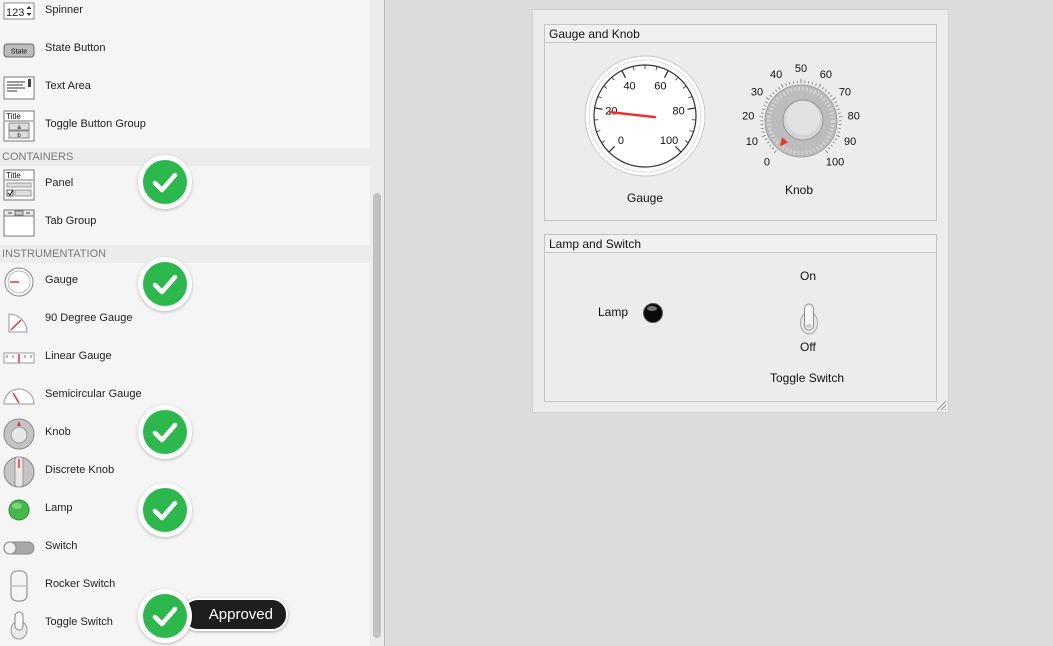 Image resolution: width=1053 pixels, height=646 pixels. I want to click on gauge-and-knob-widgets: 020406080100 0102030405060708090100, so click(722, 116).